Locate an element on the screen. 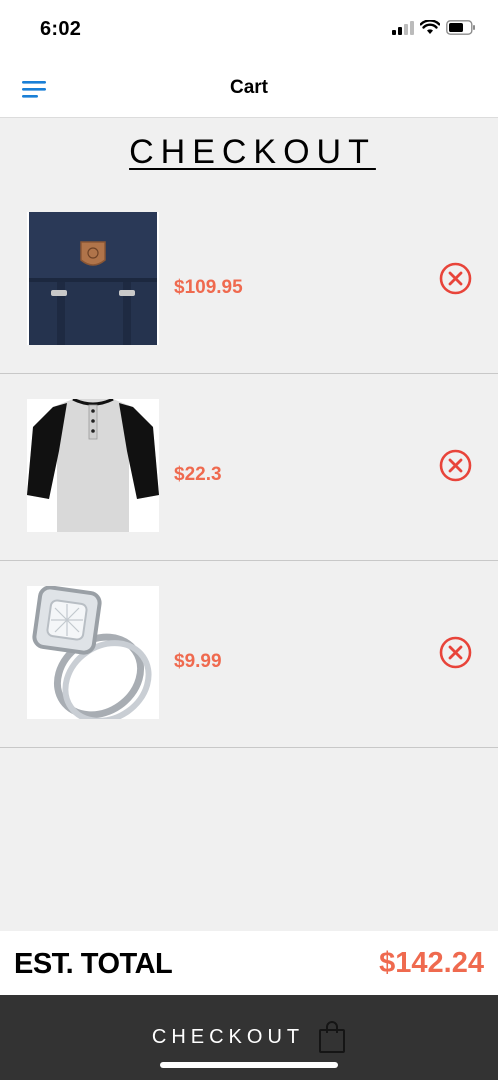  item-price: $22.3 is located at coordinates (198, 474).